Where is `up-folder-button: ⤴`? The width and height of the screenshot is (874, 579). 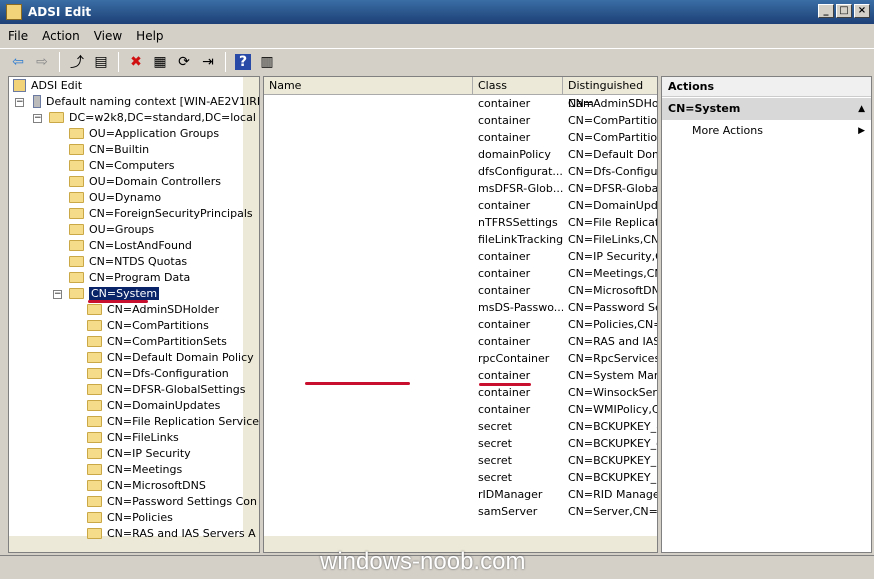
up-folder-button: ⤴ is located at coordinates (77, 62).